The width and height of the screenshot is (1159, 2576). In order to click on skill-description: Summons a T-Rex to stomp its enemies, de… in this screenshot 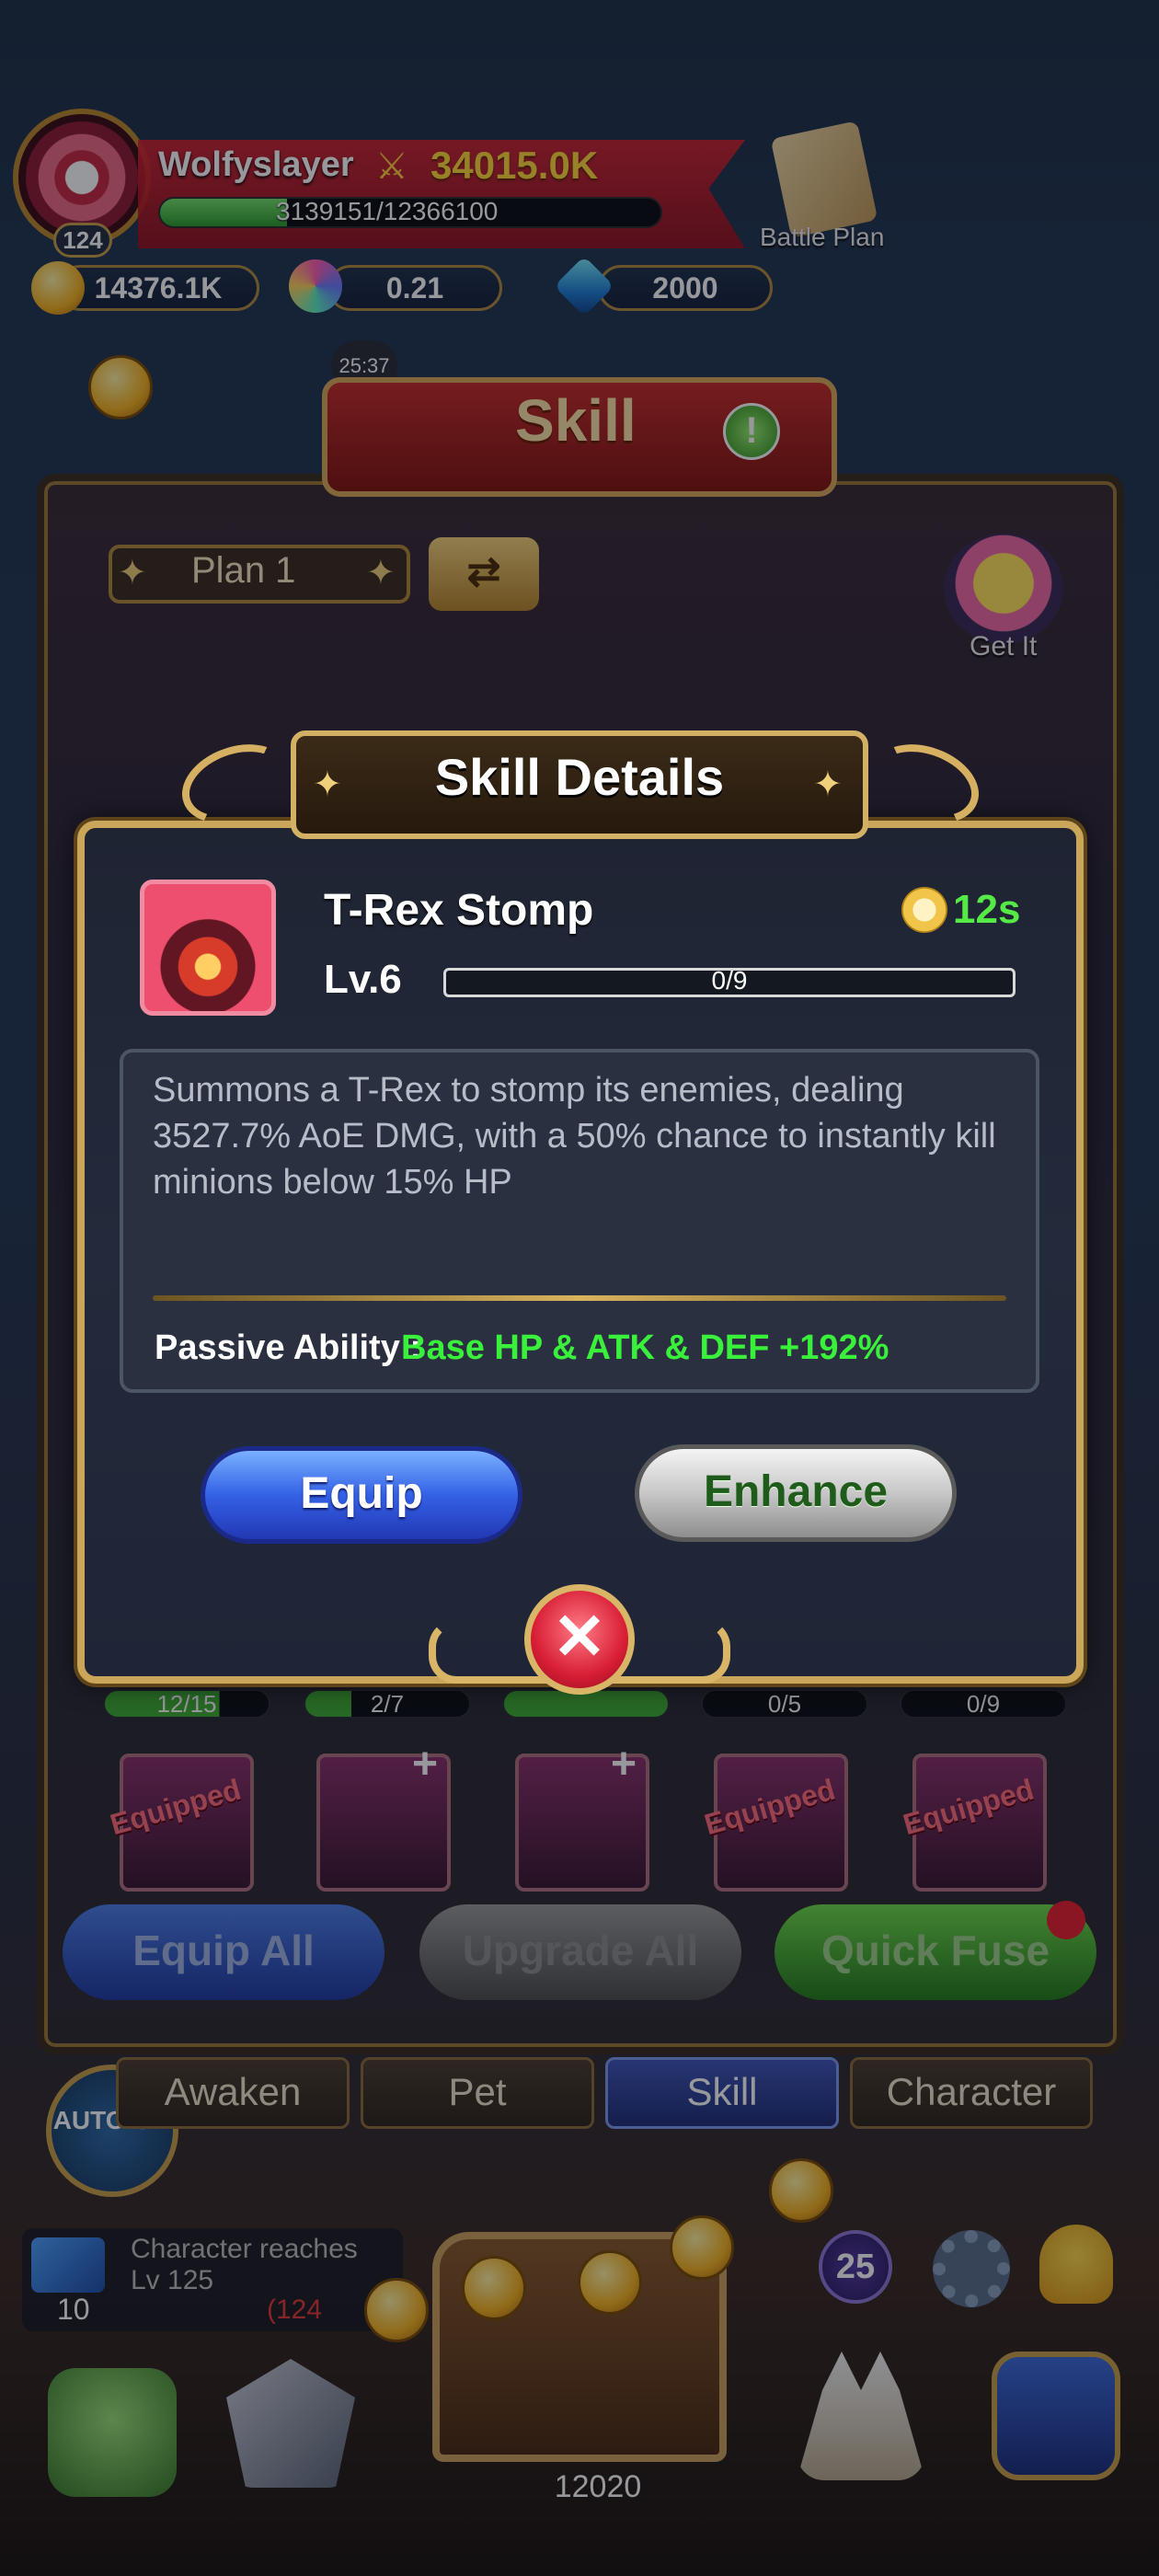, I will do `click(574, 1136)`.